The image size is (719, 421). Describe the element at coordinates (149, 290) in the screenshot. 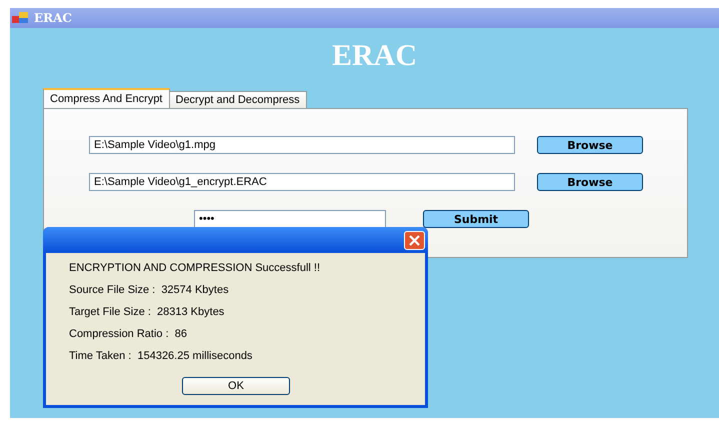

I see `message-text: Source File Size : 32574 Kbytes` at that location.